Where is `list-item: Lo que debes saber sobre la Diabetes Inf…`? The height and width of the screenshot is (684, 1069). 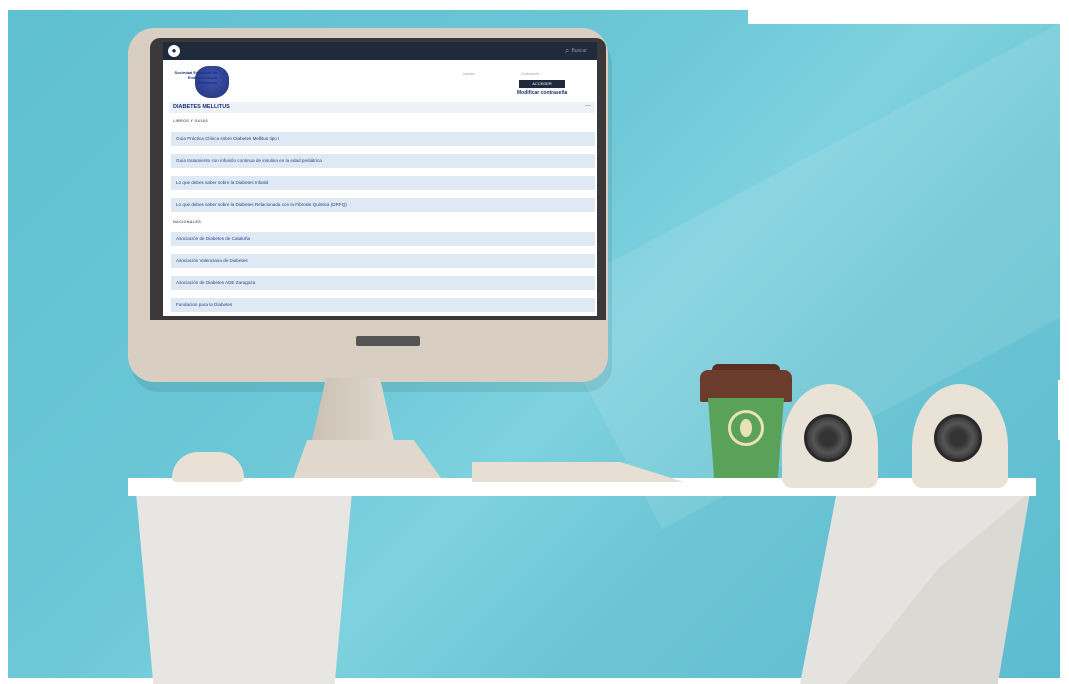
list-item: Lo que debes saber sobre la Diabetes Inf… is located at coordinates (383, 183).